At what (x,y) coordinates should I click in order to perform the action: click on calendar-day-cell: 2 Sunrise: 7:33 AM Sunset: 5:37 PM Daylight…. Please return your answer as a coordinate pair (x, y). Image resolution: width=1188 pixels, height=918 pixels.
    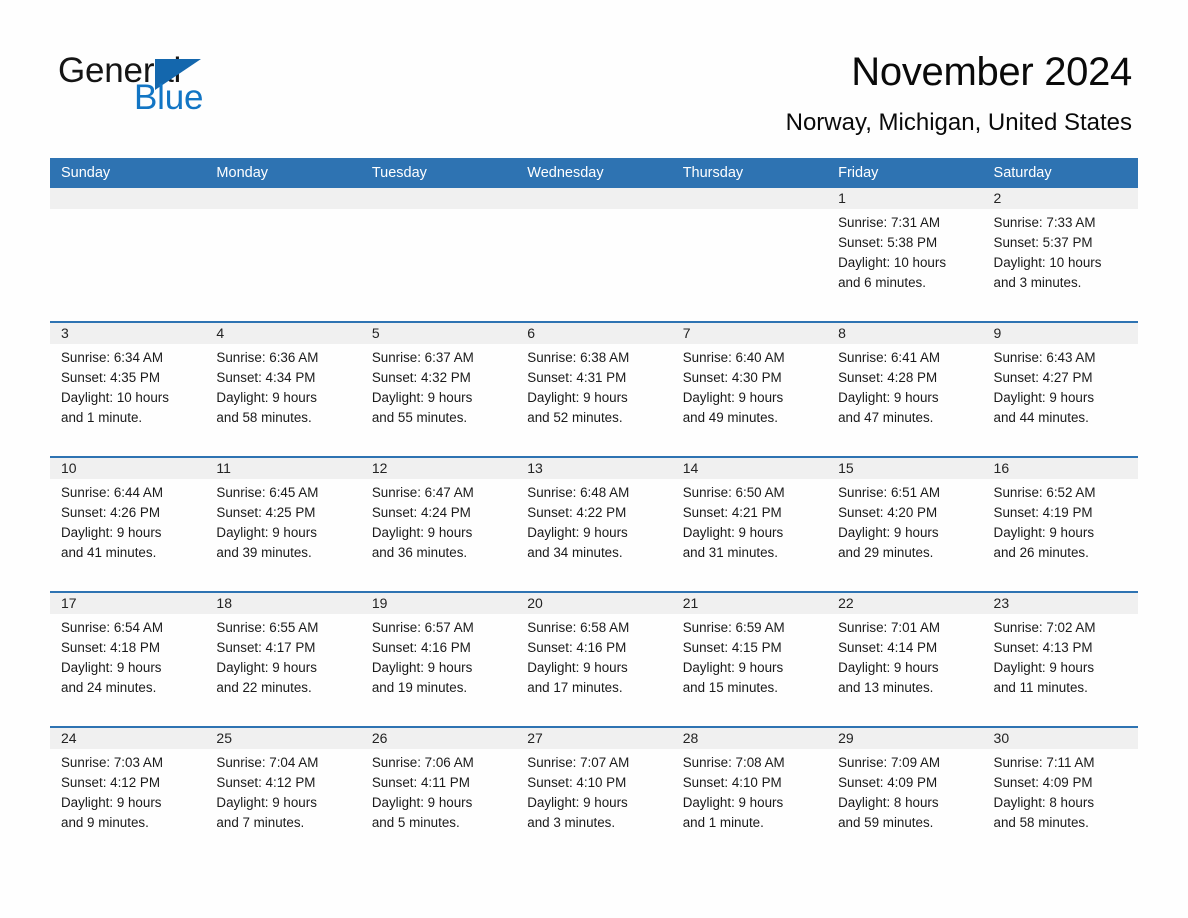
    Looking at the image, I should click on (1060, 255).